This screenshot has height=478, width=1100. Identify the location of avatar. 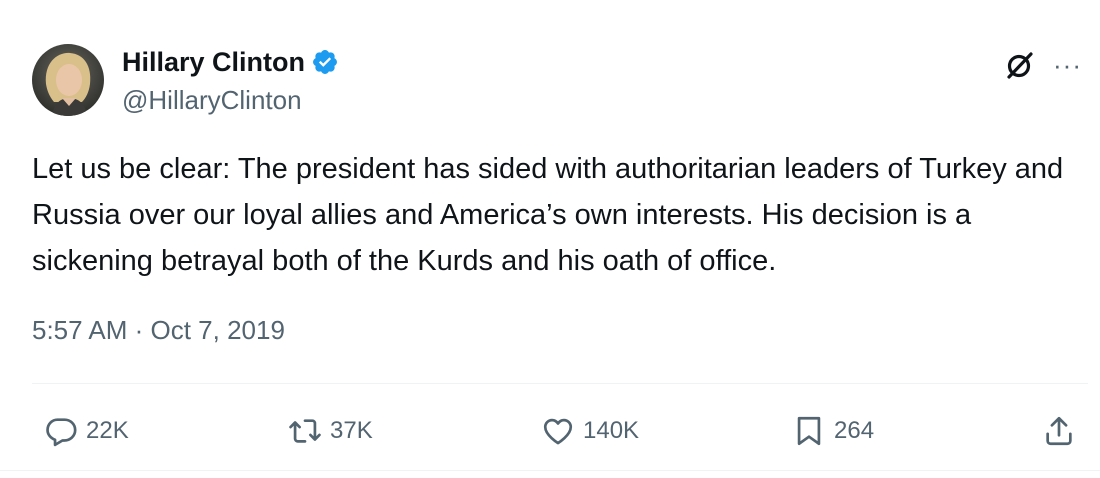
(68, 80).